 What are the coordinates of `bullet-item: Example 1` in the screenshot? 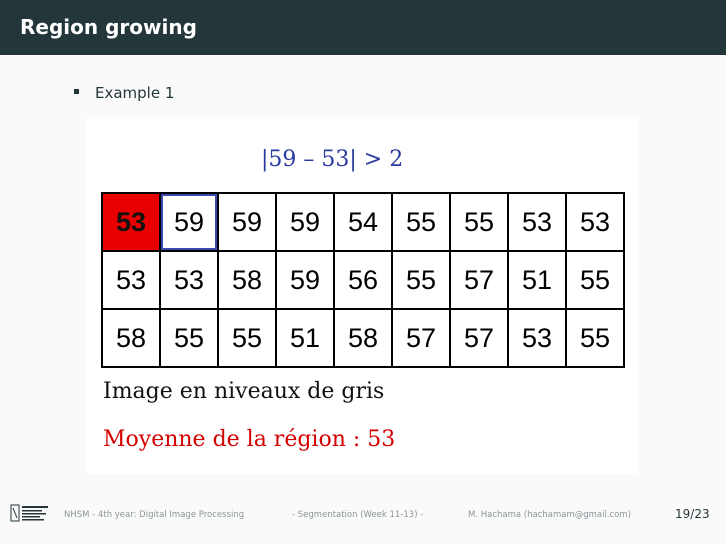 It's located at (124, 93).